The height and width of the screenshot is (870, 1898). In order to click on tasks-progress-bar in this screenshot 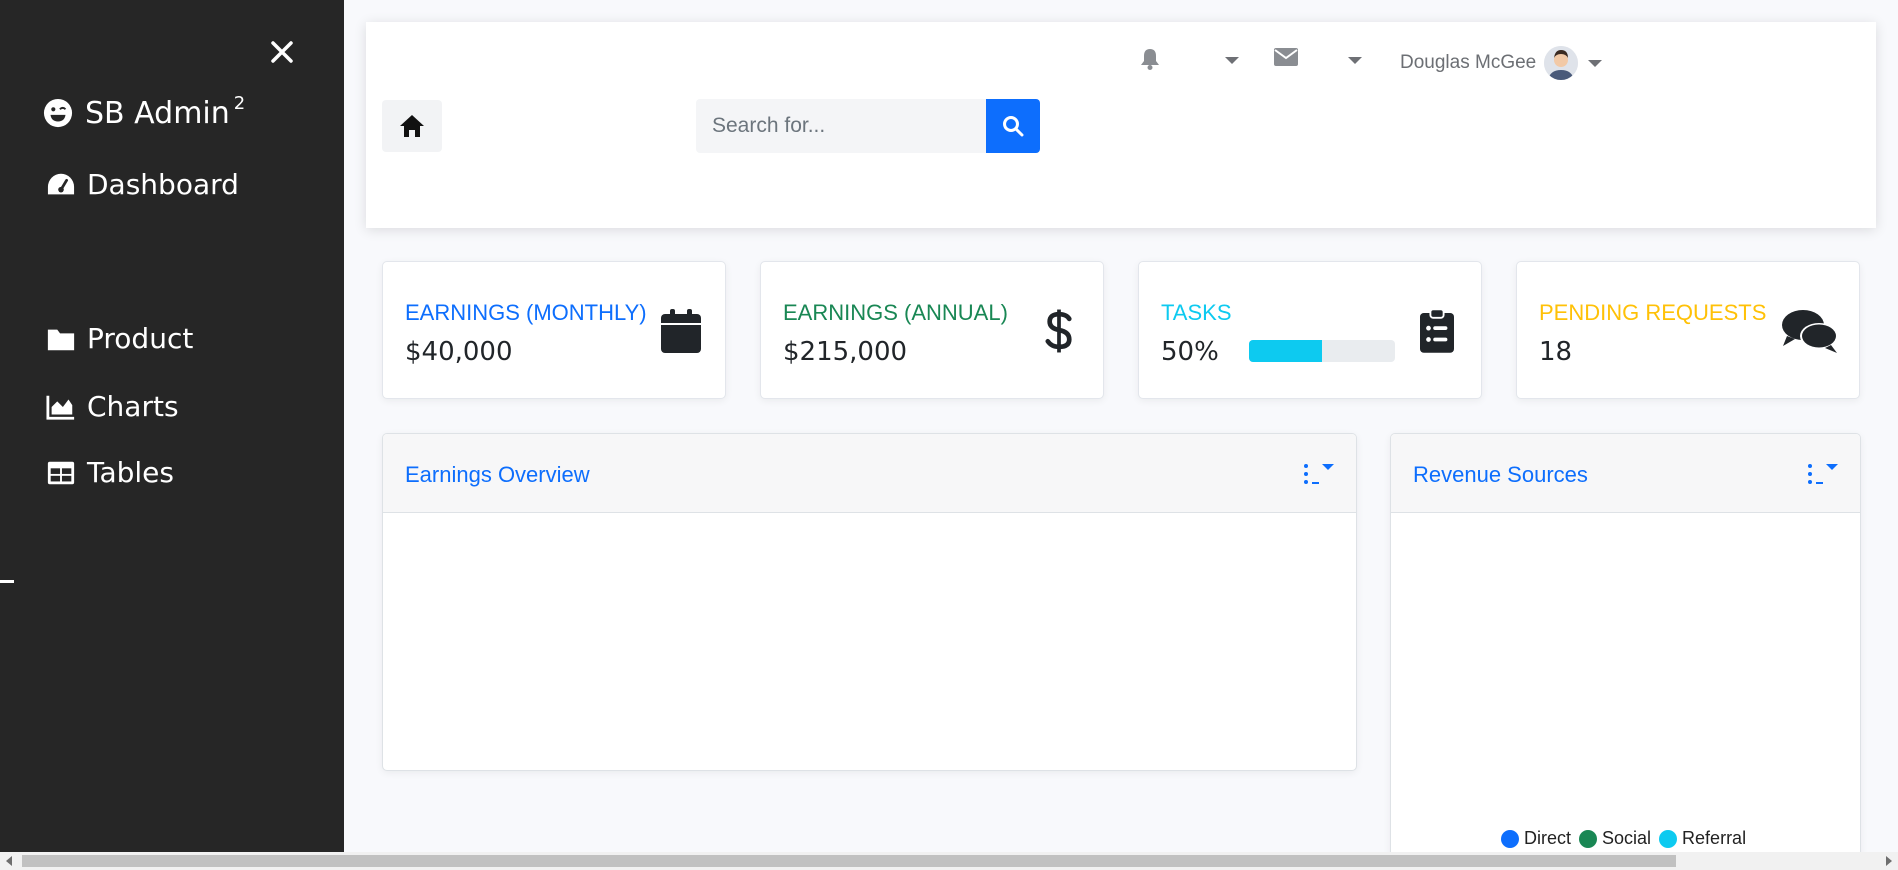, I will do `click(1322, 351)`.